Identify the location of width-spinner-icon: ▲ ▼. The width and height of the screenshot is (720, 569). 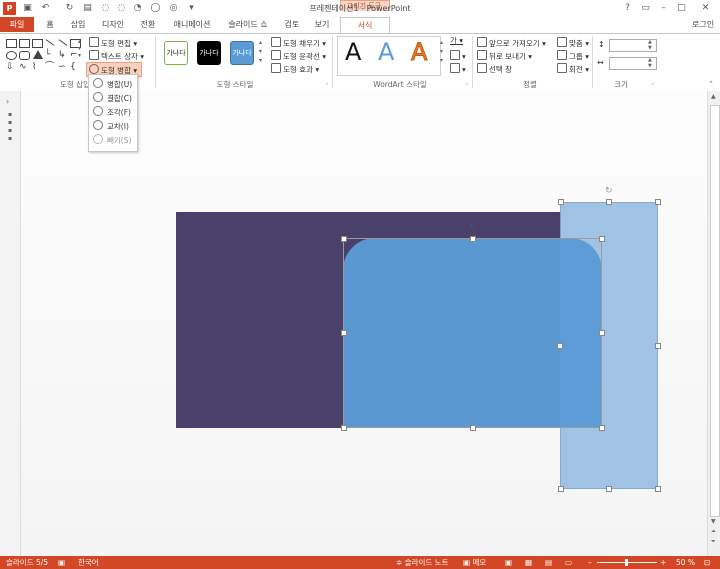
(650, 63).